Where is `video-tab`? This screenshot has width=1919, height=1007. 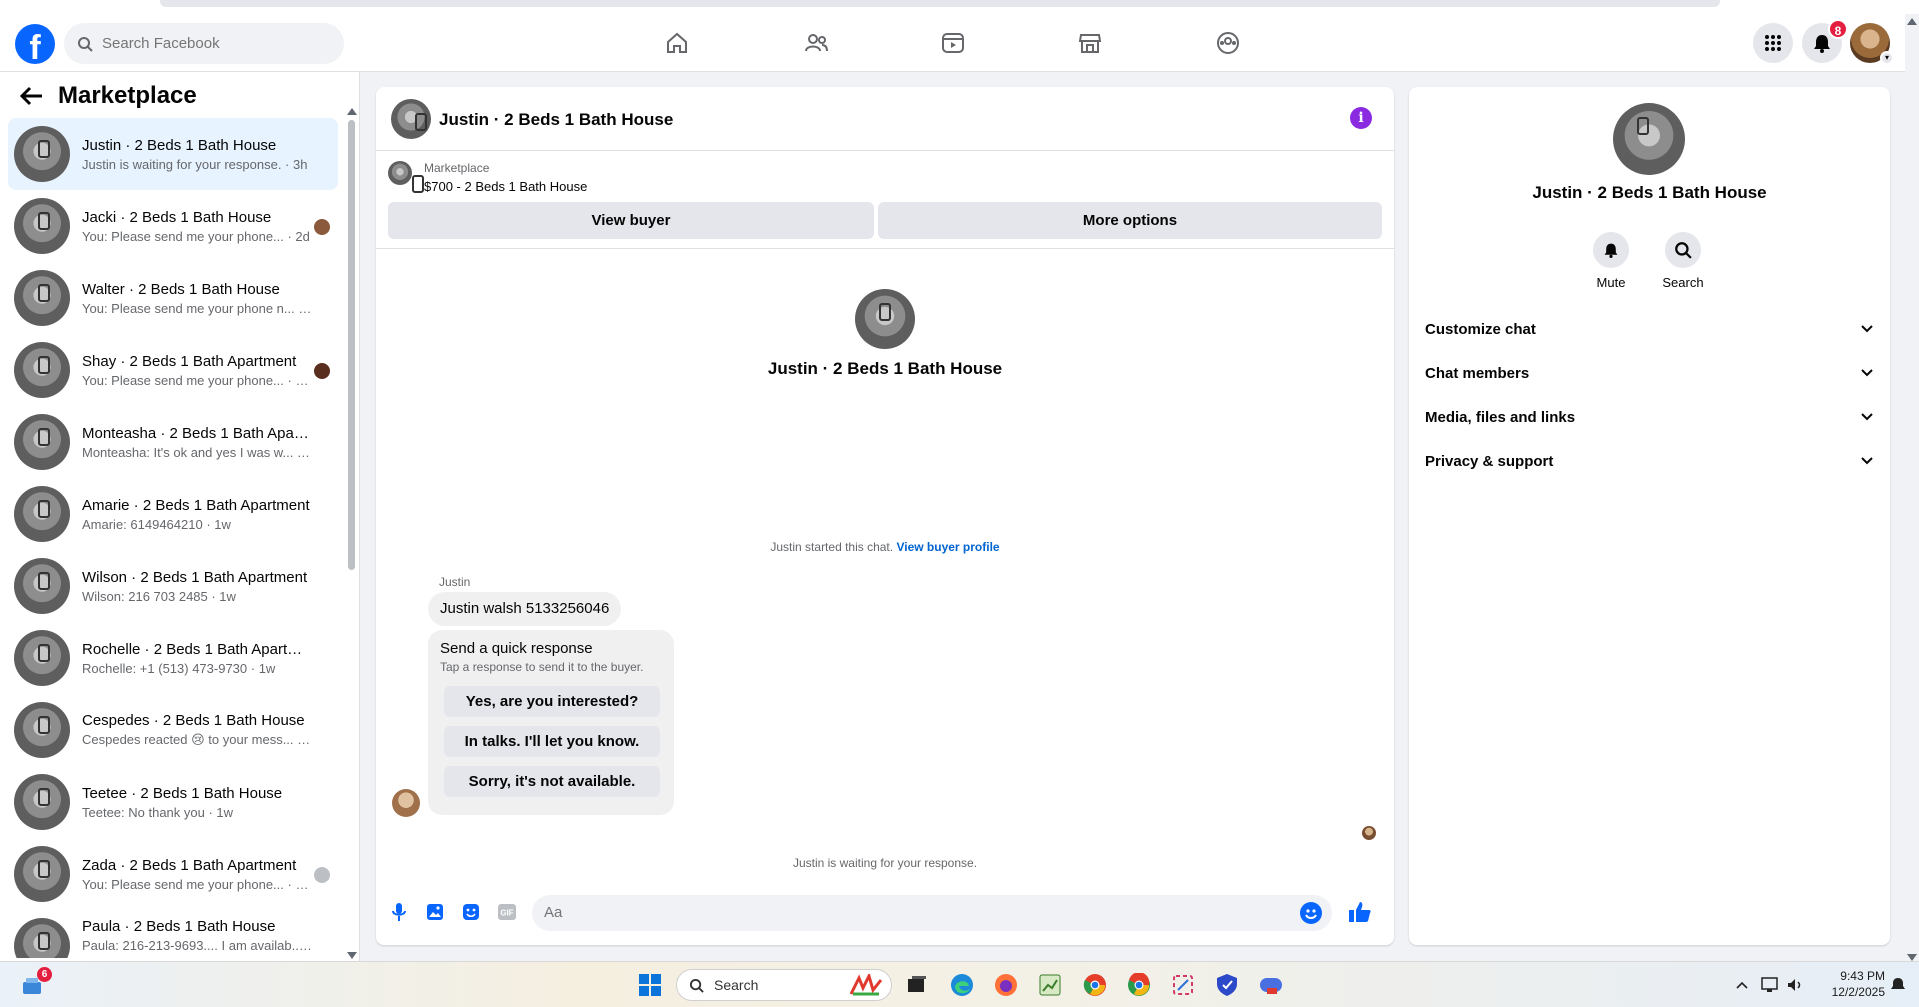 video-tab is located at coordinates (953, 43).